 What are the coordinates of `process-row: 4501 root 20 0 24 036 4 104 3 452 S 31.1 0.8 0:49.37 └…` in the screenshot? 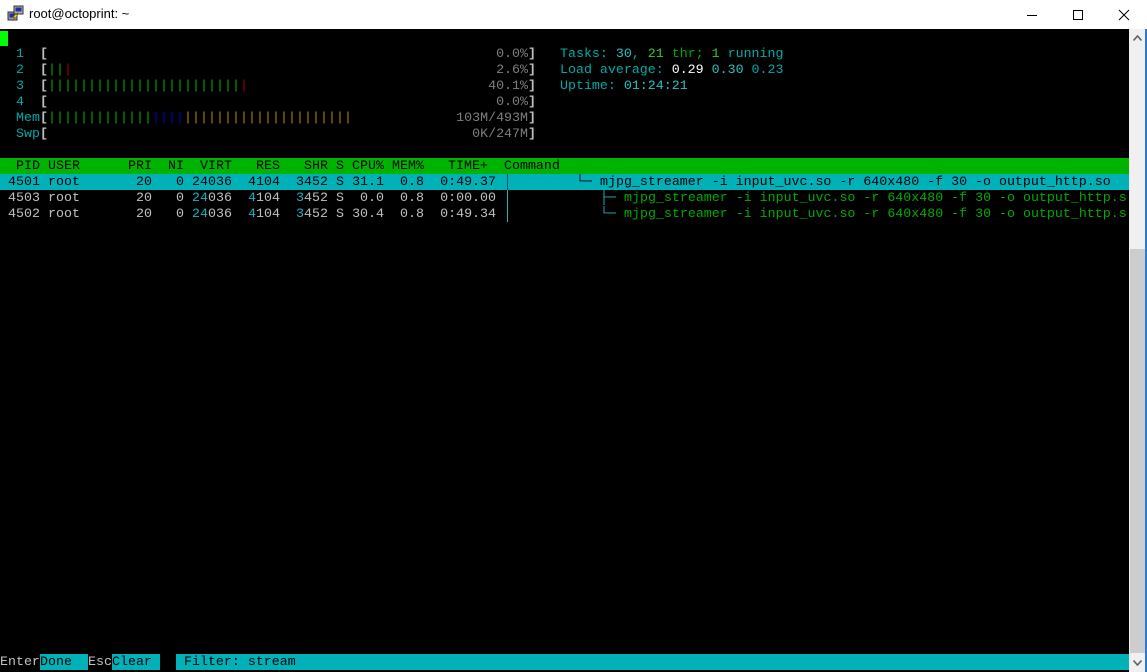 It's located at (564, 182).